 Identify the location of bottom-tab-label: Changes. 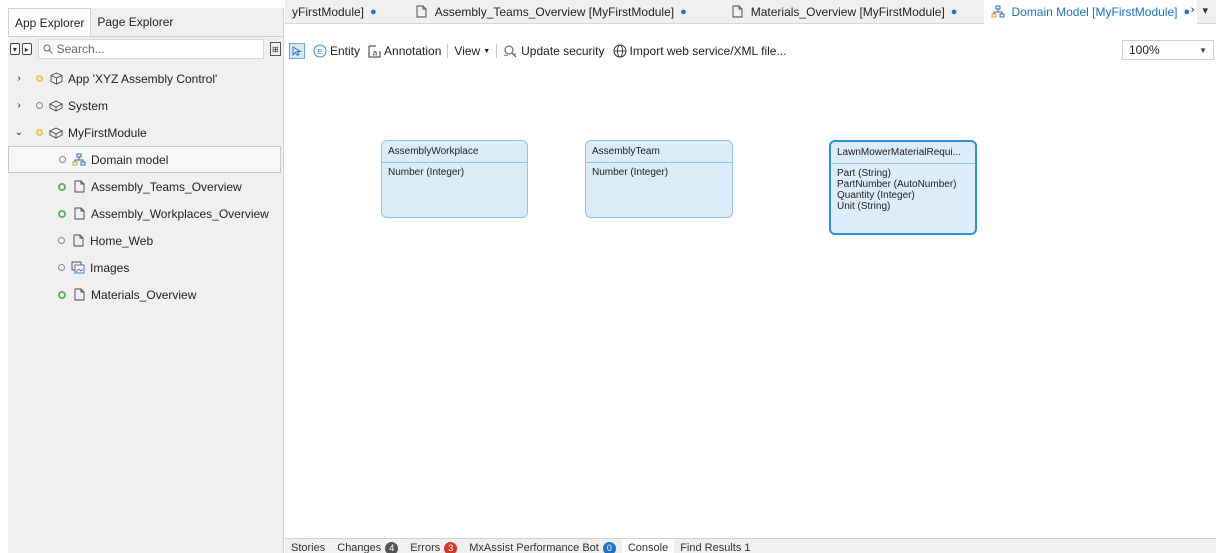
(359, 547).